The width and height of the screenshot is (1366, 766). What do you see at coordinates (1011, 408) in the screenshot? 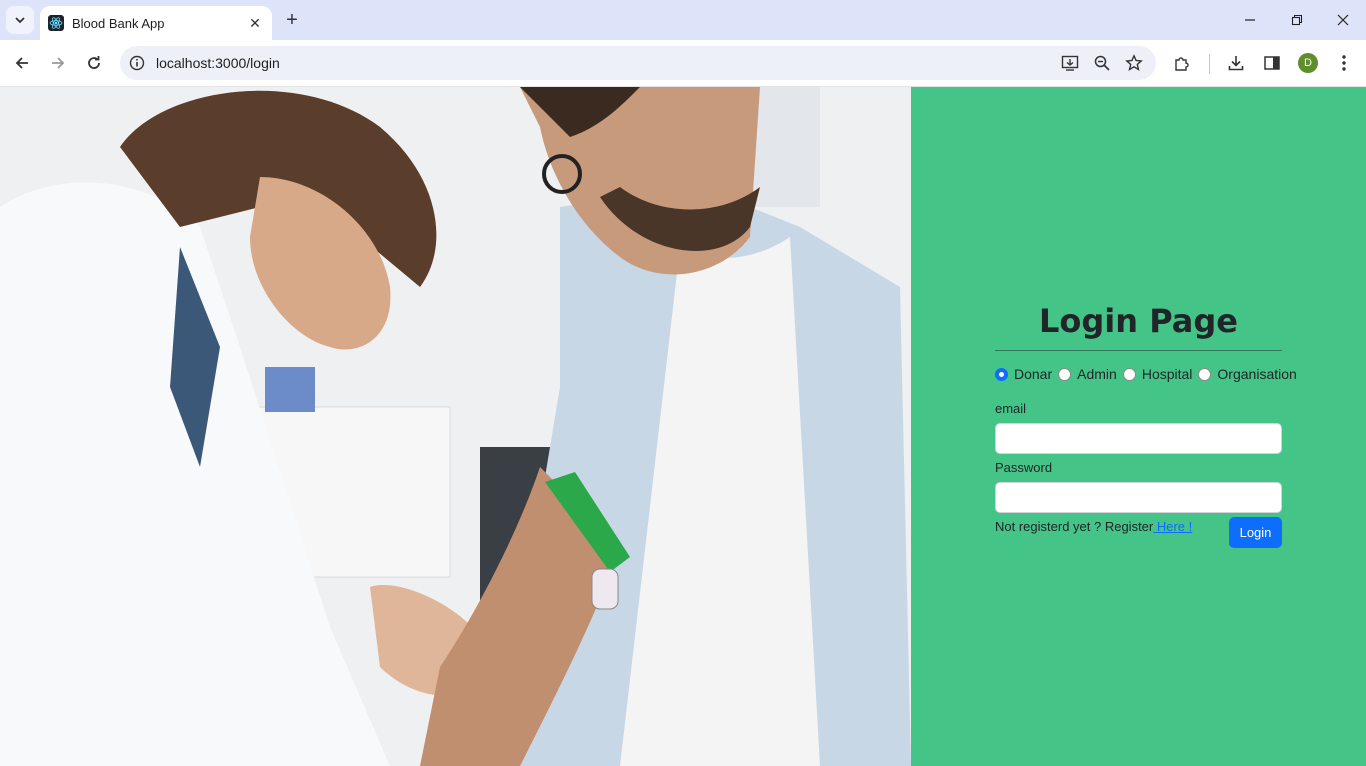
I see `email-label: email` at bounding box center [1011, 408].